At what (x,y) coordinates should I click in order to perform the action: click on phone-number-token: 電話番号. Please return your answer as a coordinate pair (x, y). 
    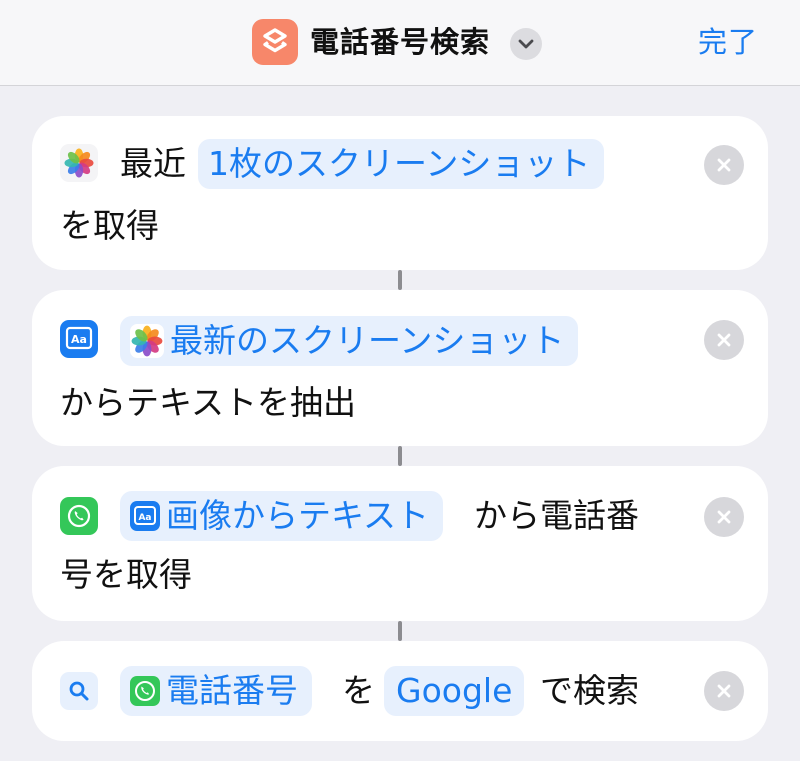
    Looking at the image, I should click on (216, 691).